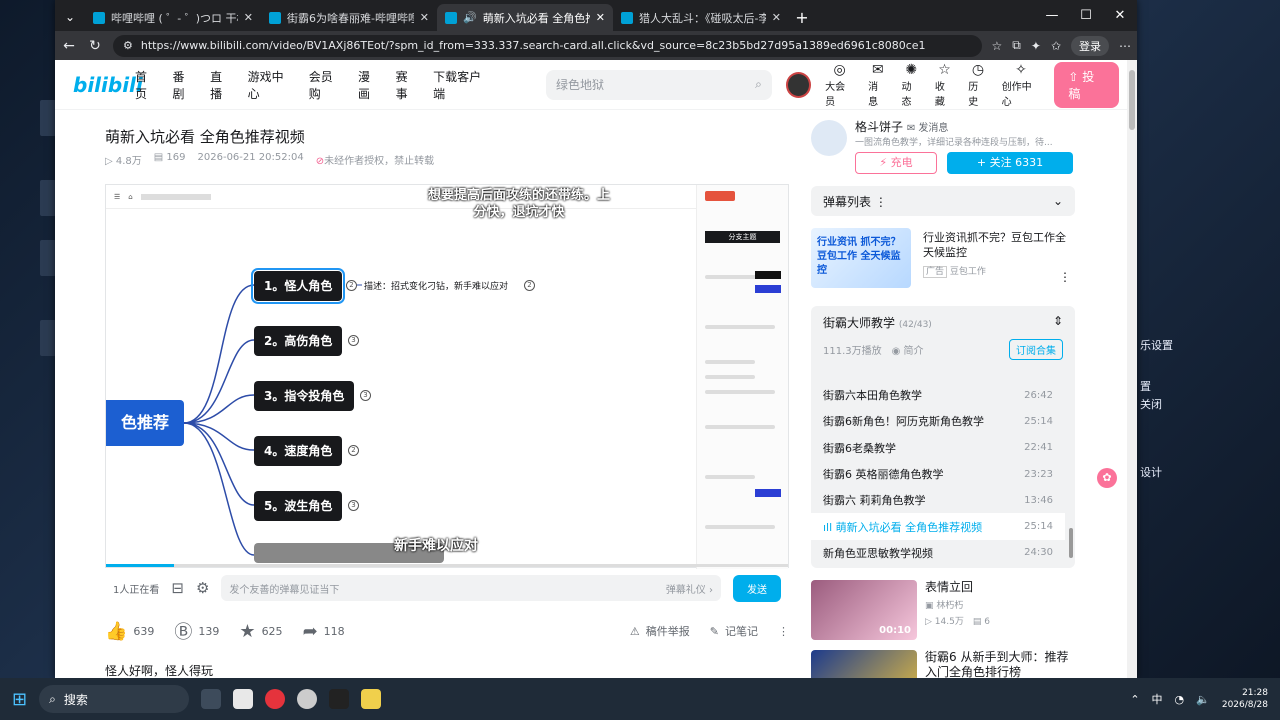  I want to click on episode-item: 街霸6 英格丽德角色教学 23:23, so click(938, 474).